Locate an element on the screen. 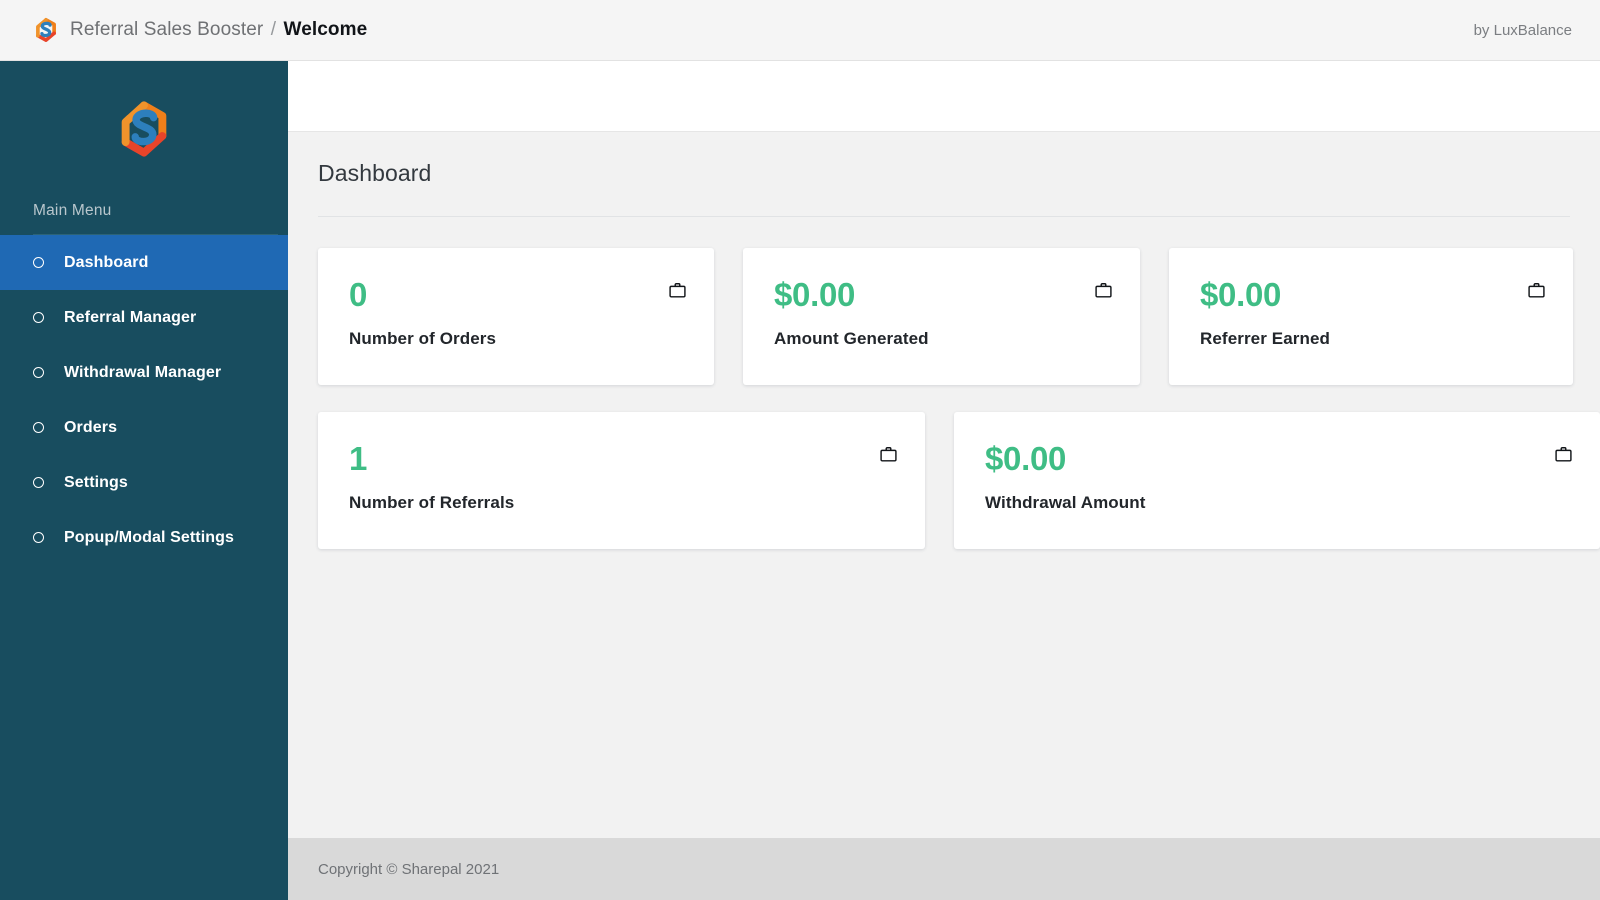  sidebar-item-label: Referral Manager is located at coordinates (130, 317).